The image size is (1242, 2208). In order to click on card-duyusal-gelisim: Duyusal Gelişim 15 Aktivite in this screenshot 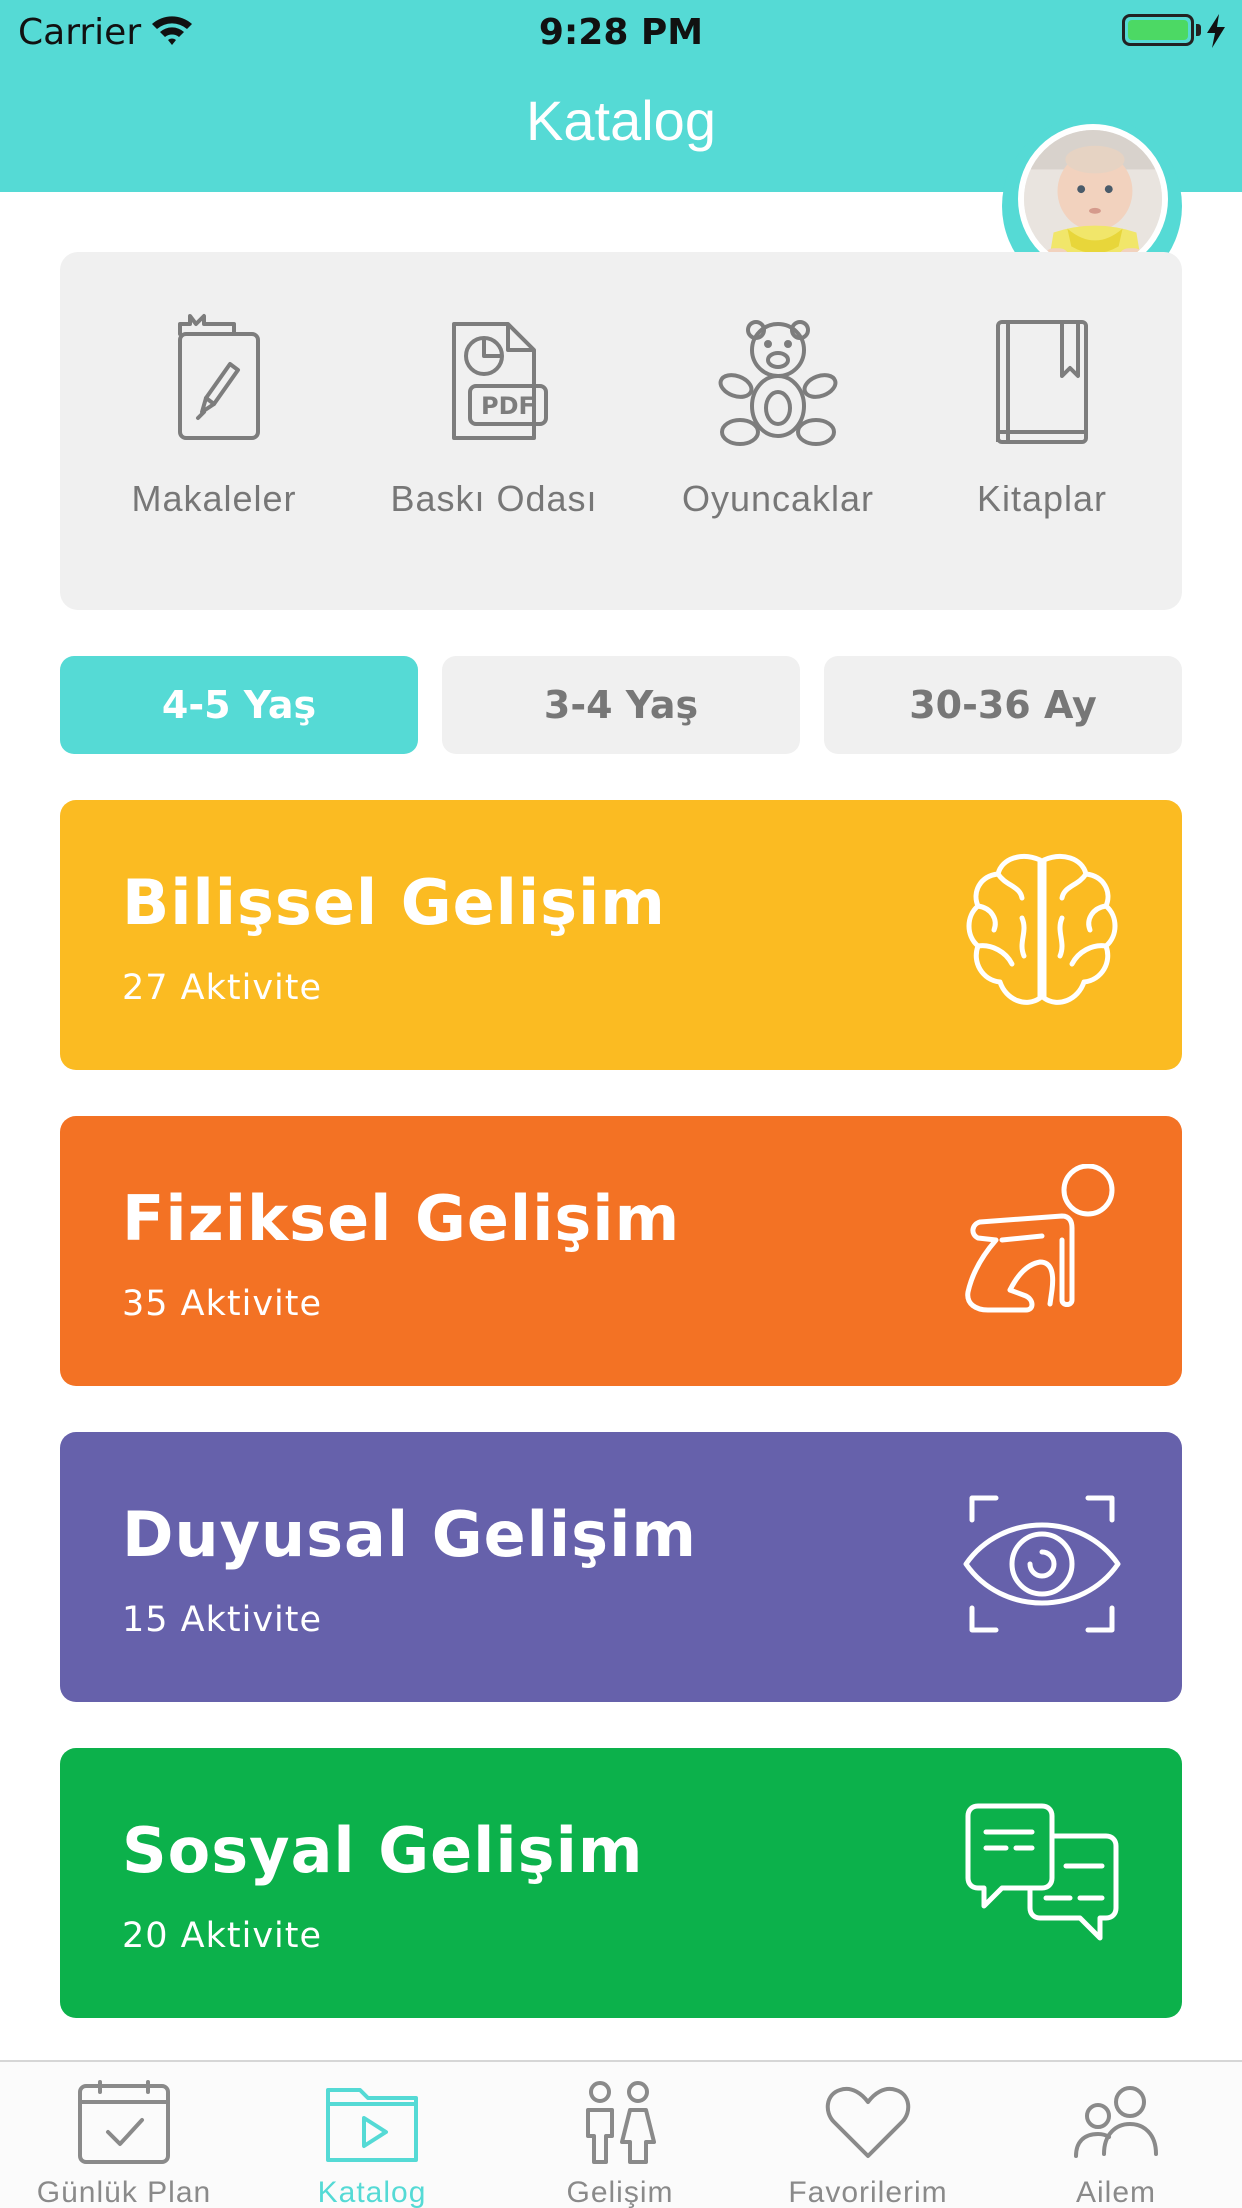, I will do `click(621, 1567)`.